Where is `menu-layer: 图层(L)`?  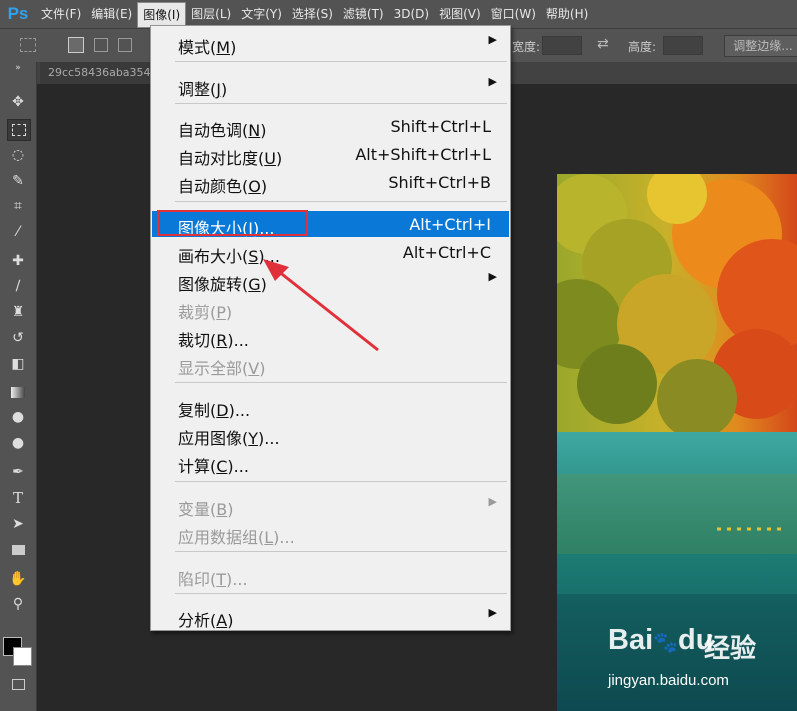
menu-layer: 图层(L) is located at coordinates (211, 14).